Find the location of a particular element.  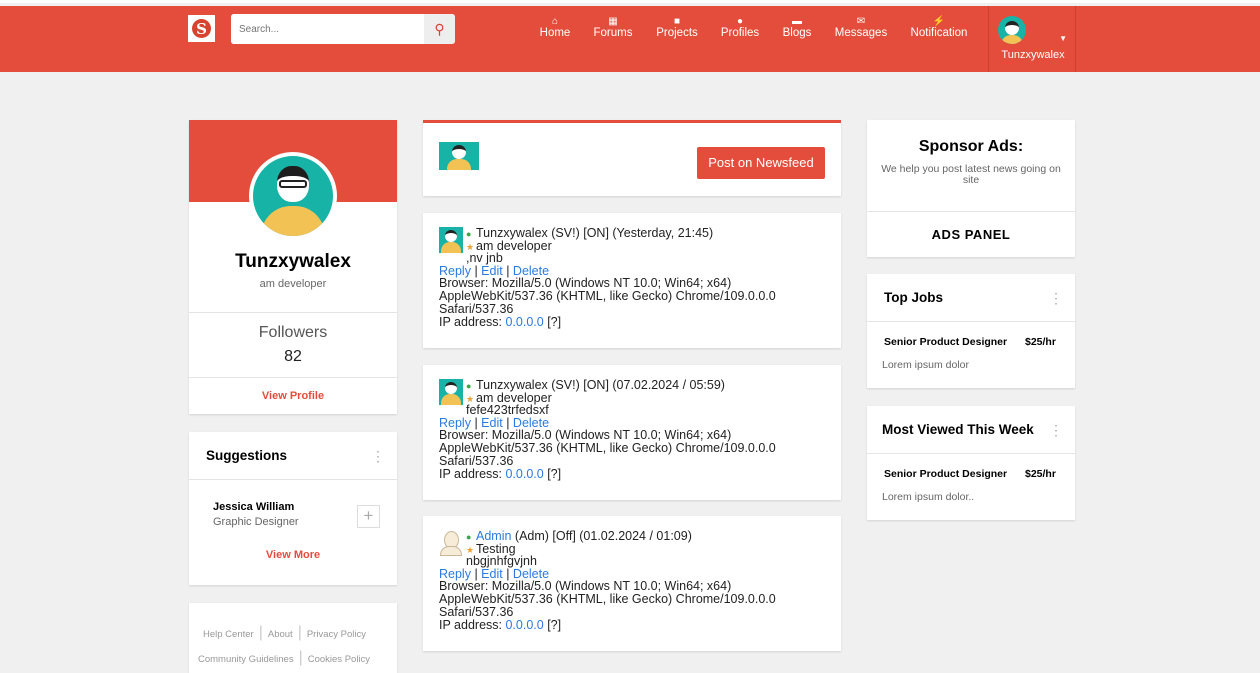

view-profile-link: View Profile is located at coordinates (293, 396).